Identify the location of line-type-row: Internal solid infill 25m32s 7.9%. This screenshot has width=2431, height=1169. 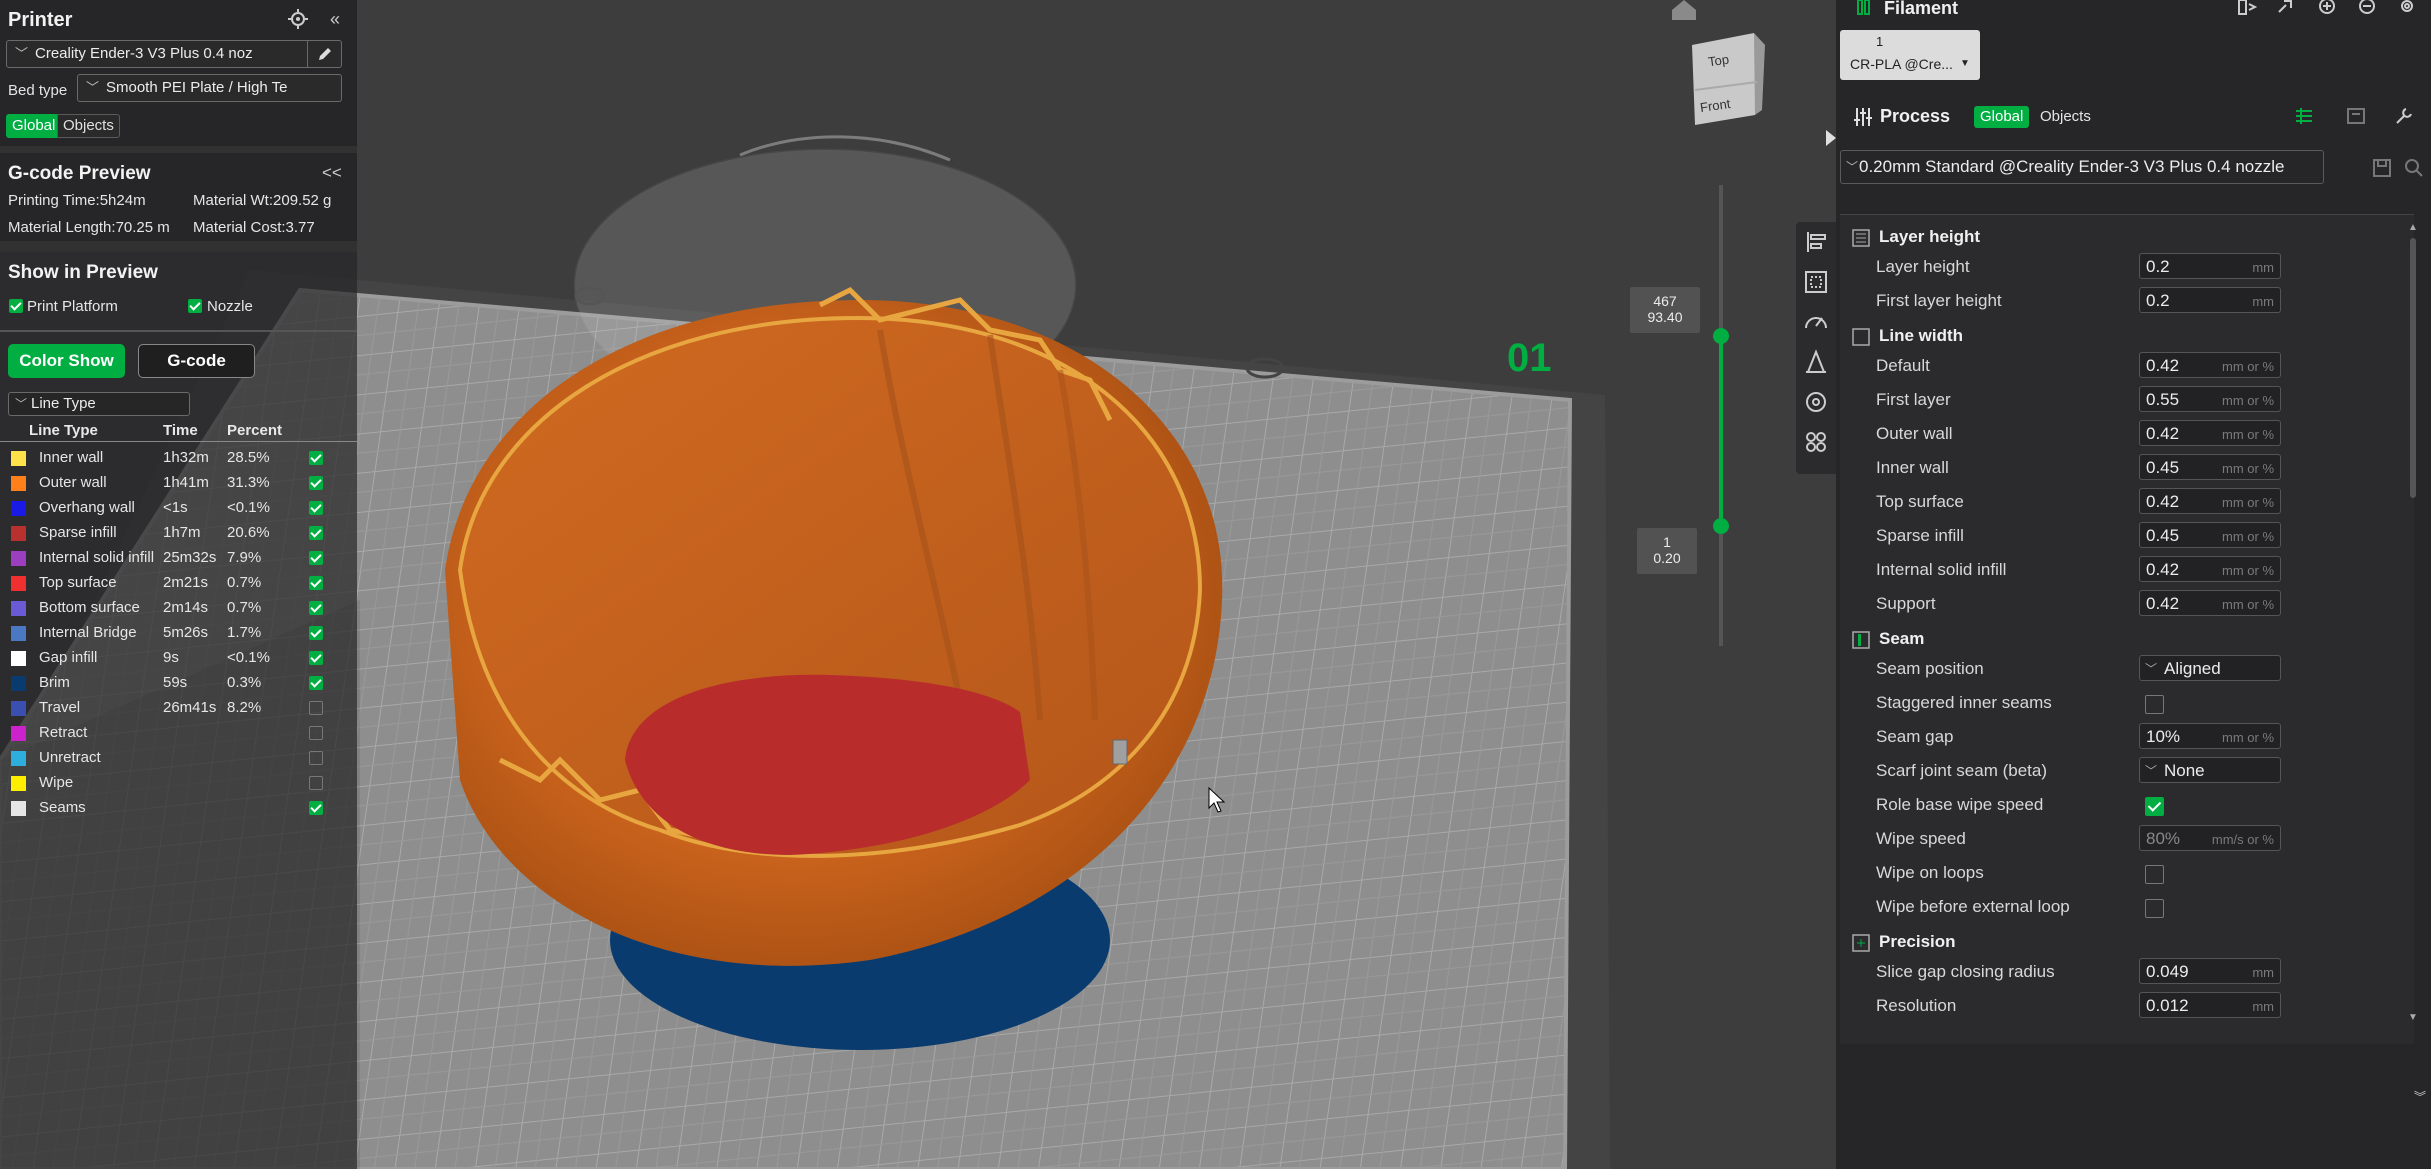
(178, 557).